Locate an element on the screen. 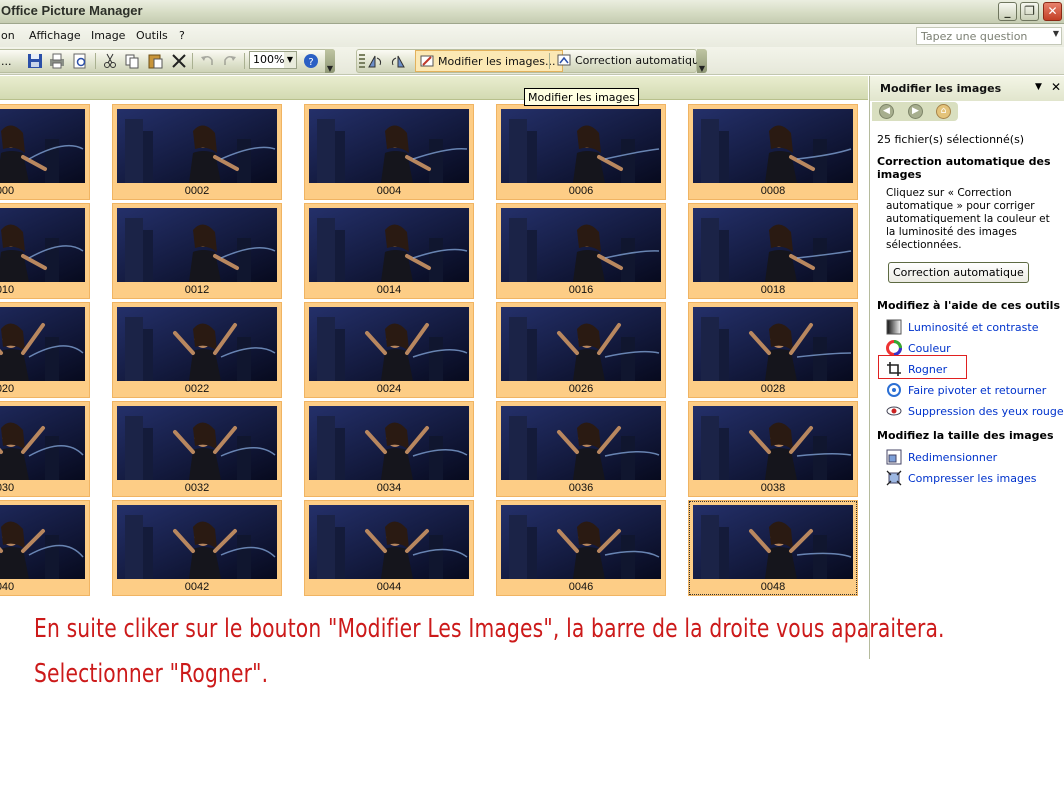  thumbnail-item: 000 is located at coordinates (45, 152).